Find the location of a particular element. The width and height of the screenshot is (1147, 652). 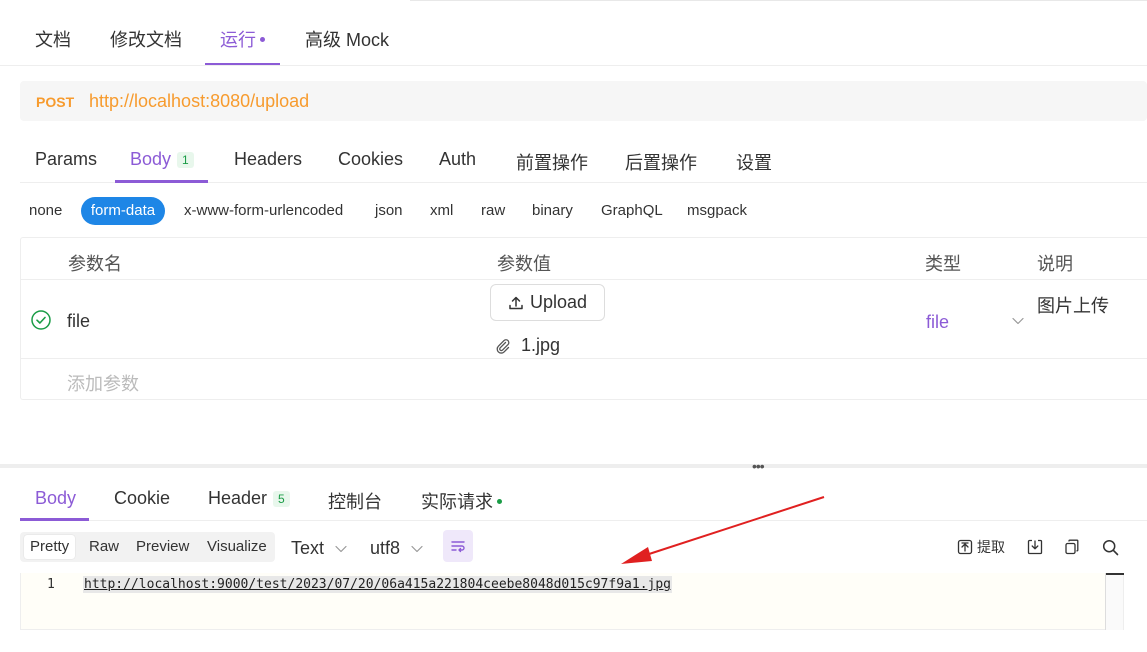

url-input: http://localhost:8080/upload is located at coordinates (199, 101).